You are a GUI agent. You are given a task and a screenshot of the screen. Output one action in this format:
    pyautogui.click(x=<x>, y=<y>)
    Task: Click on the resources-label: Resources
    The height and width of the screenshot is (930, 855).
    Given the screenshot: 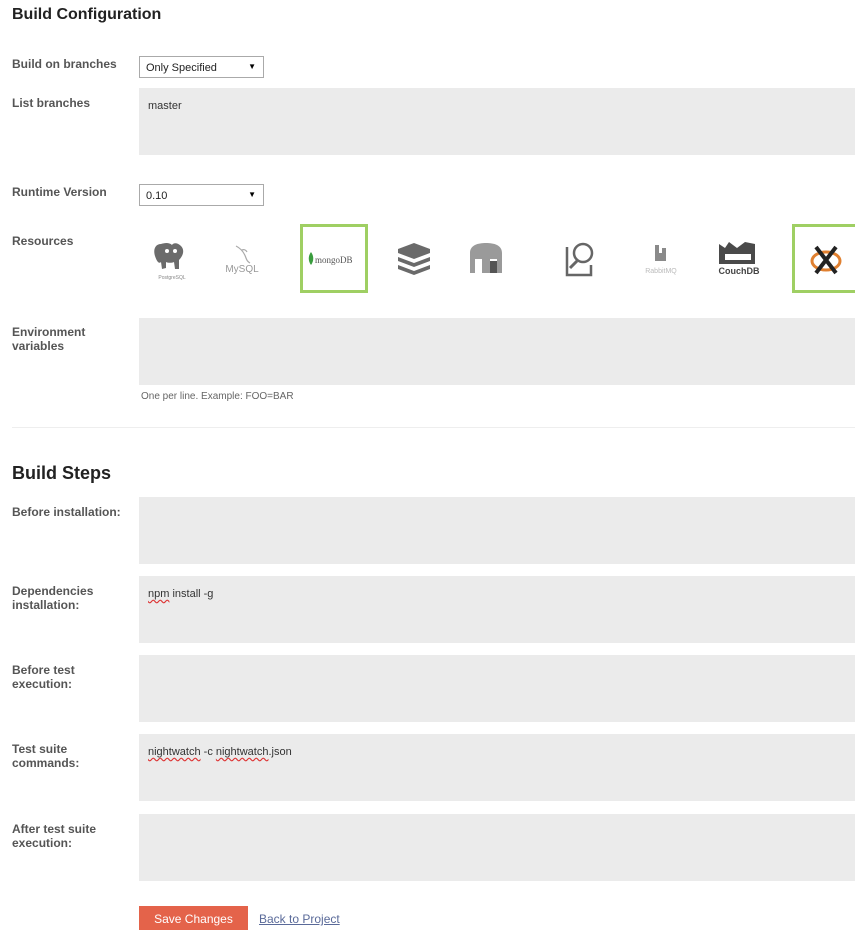 What is the action you would take?
    pyautogui.click(x=43, y=241)
    